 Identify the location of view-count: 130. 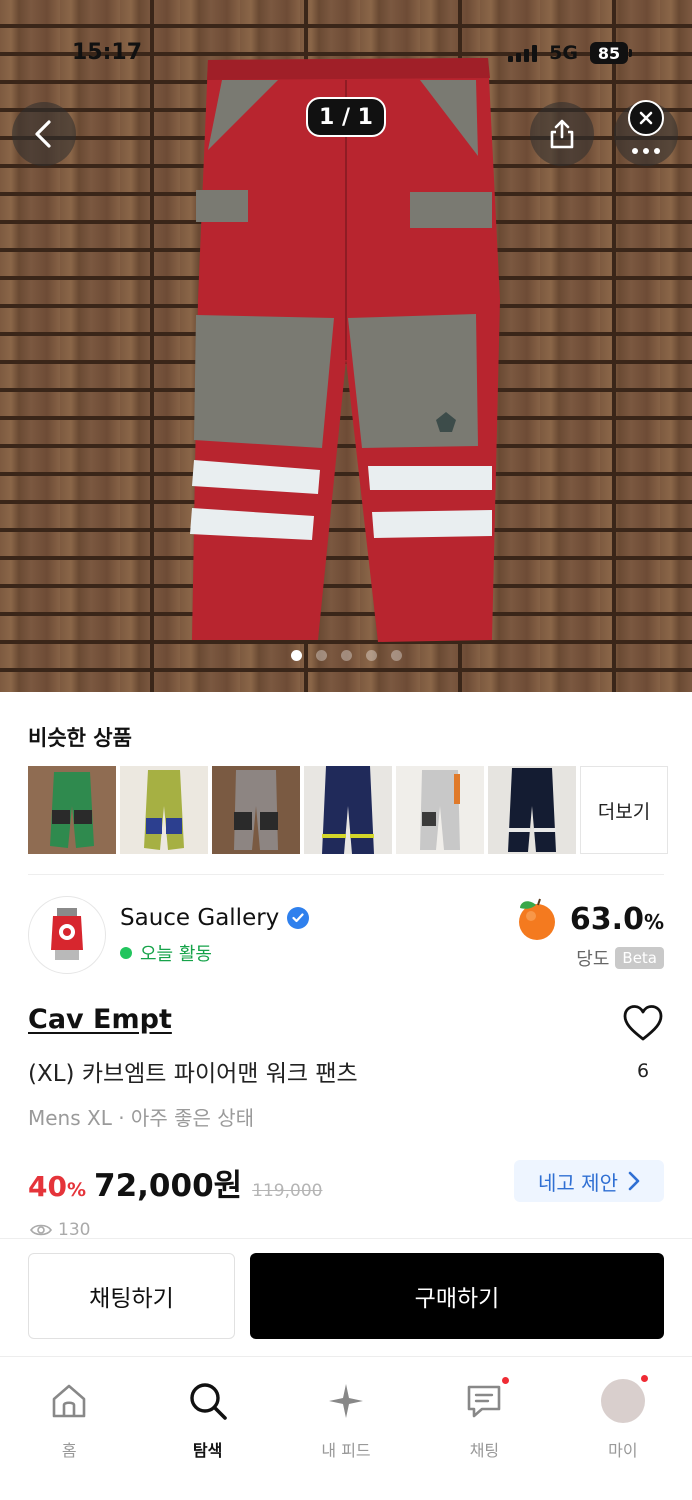
(60, 1230).